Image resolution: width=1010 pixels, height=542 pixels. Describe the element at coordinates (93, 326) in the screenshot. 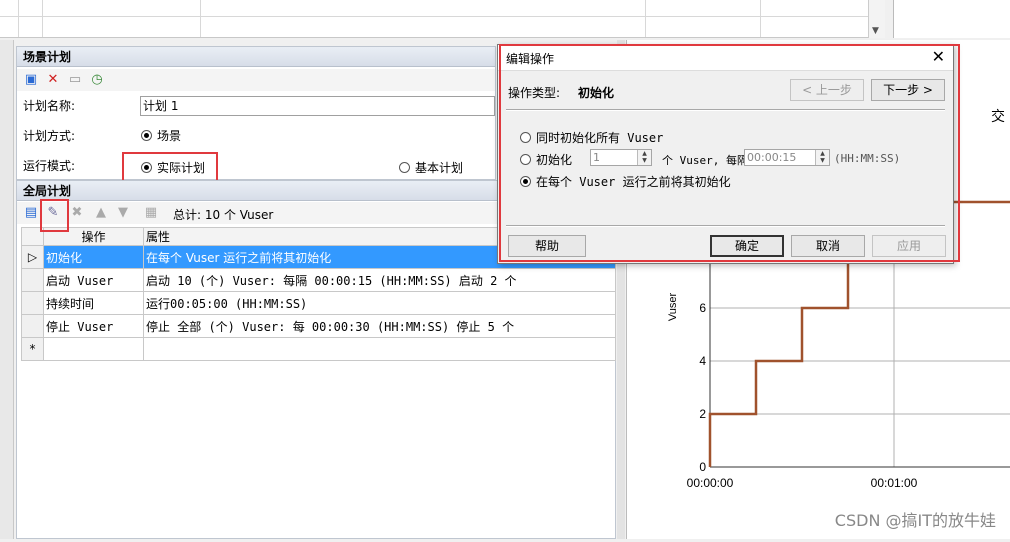

I see `table-cell-action: 停止 Vuser` at that location.